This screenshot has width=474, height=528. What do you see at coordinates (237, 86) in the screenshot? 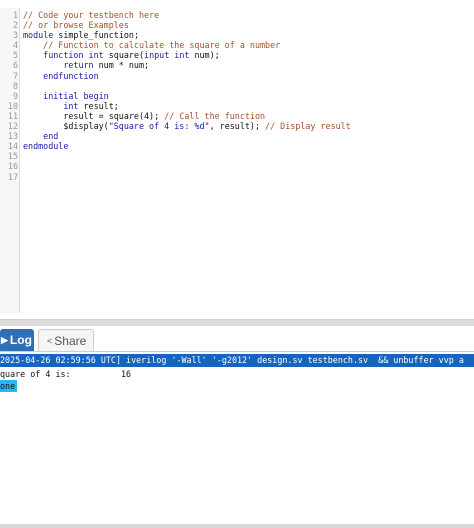
I see `code-line: 8` at bounding box center [237, 86].